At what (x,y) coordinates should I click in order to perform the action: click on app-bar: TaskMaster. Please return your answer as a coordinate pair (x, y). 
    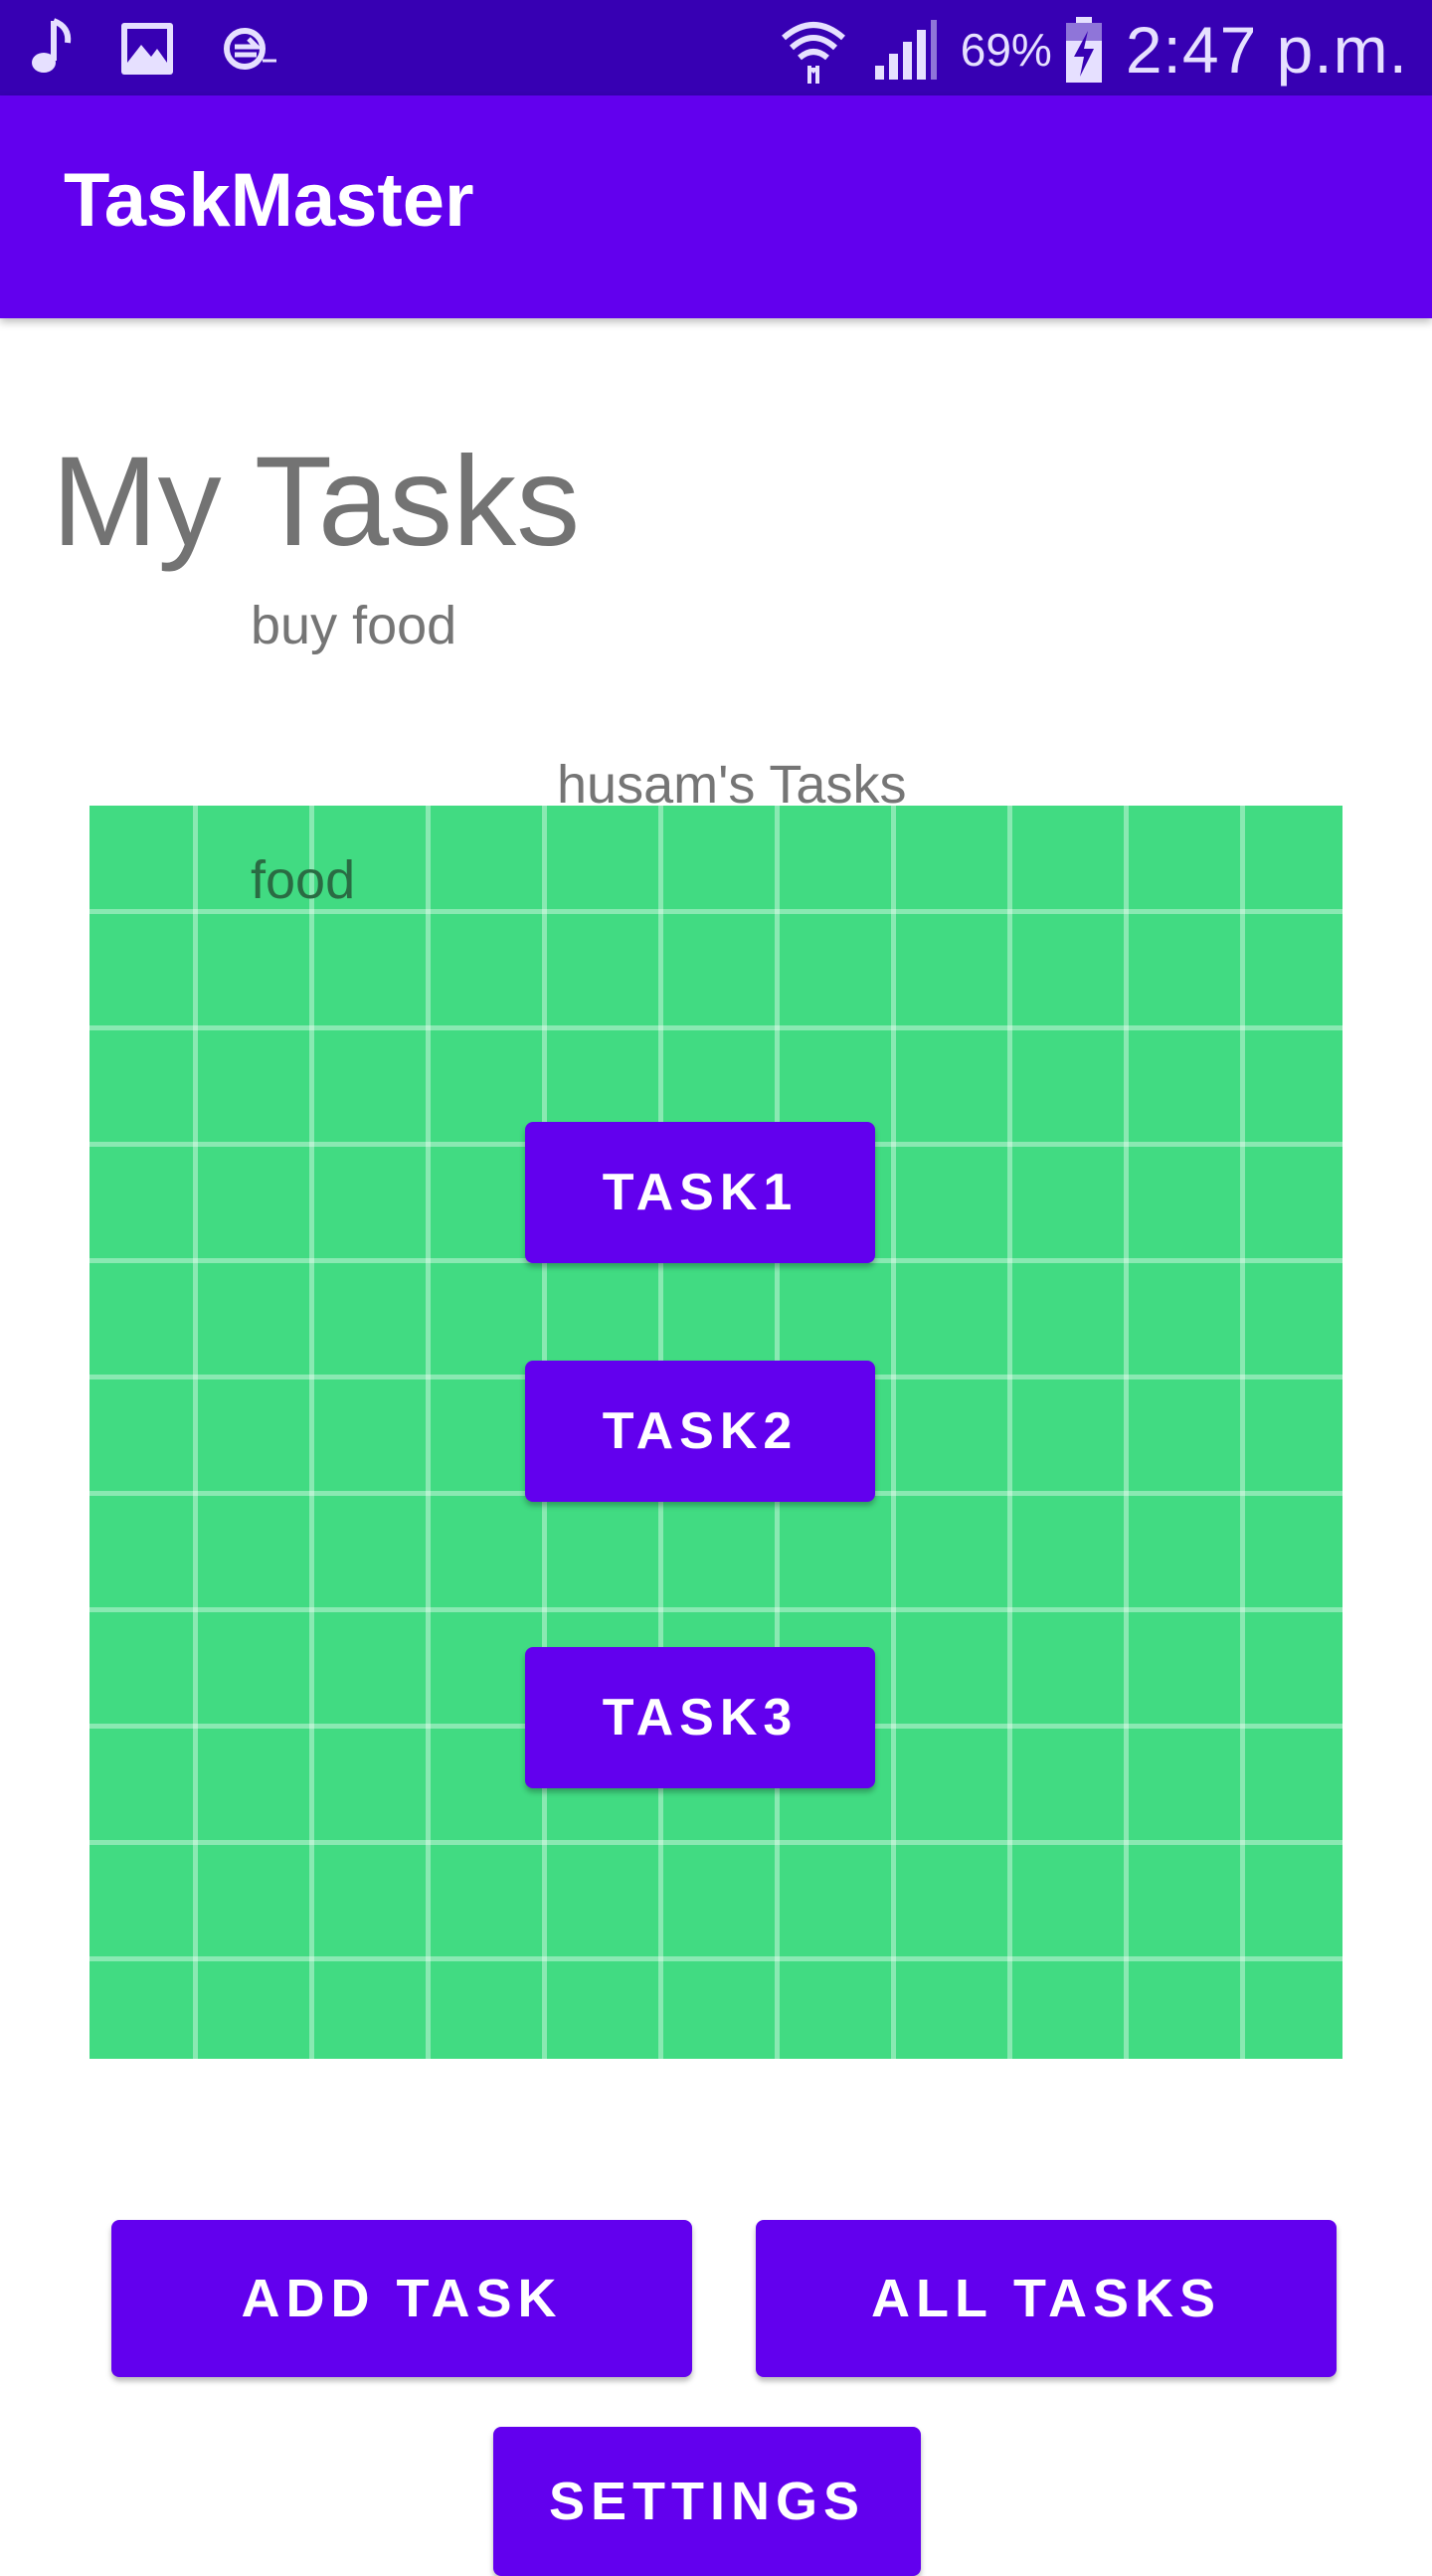
    Looking at the image, I should click on (716, 206).